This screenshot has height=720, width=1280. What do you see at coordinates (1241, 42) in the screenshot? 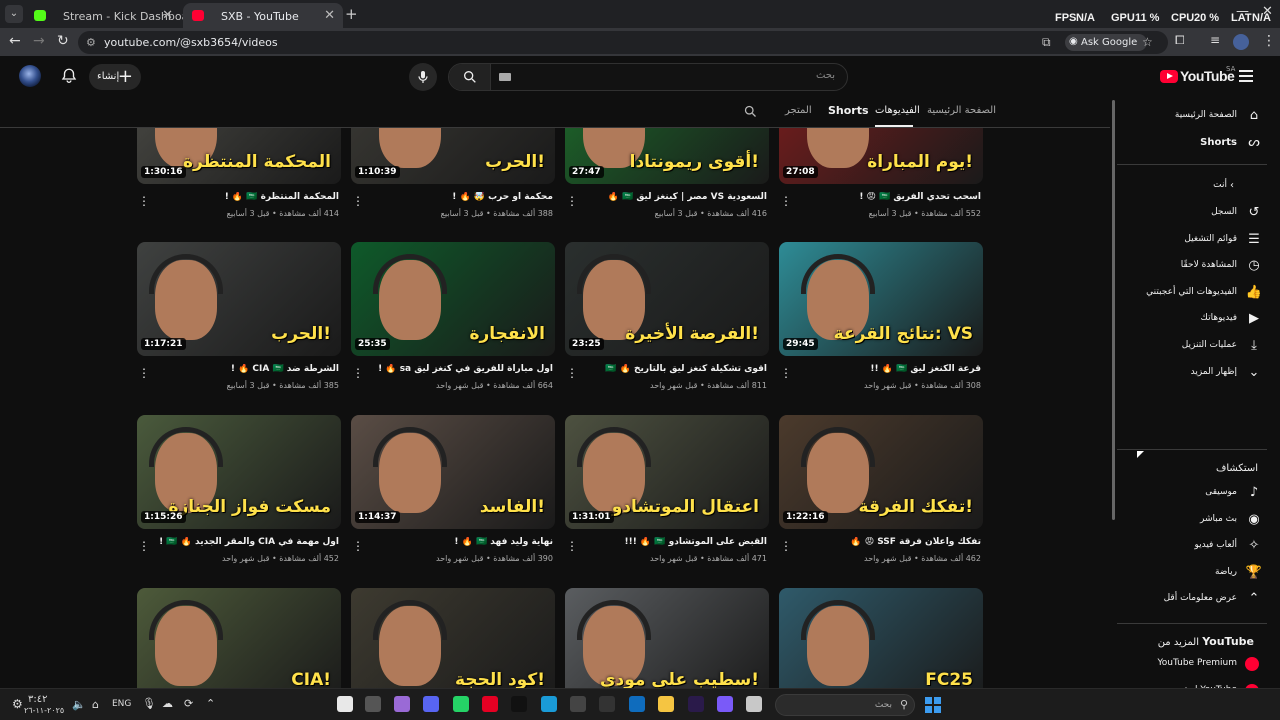
I see `profile-avatar` at bounding box center [1241, 42].